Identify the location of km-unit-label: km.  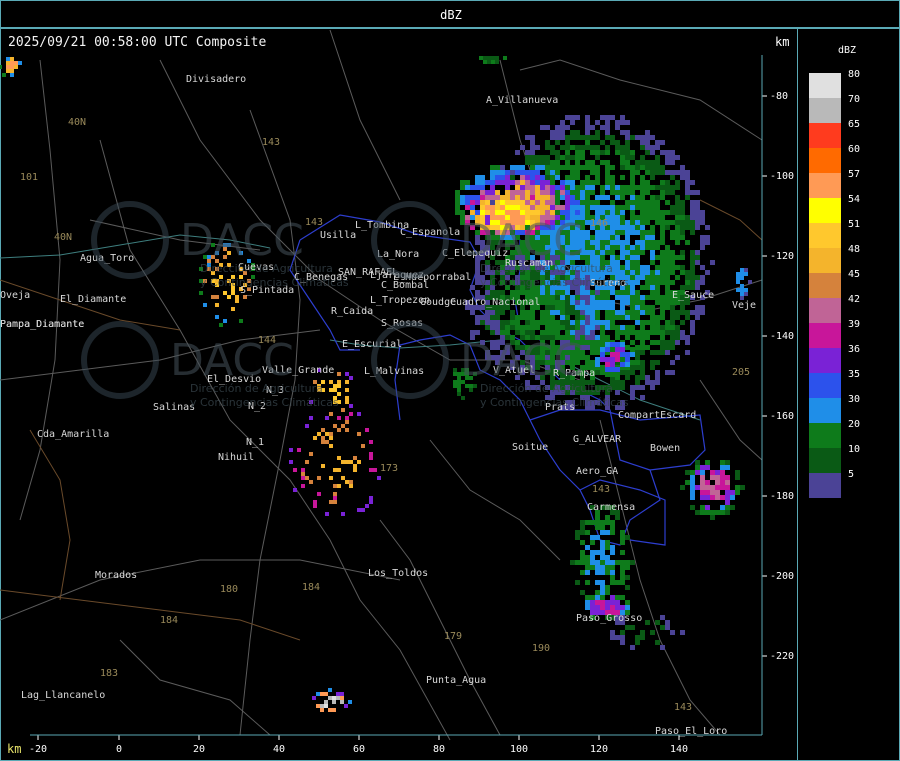
(782, 42).